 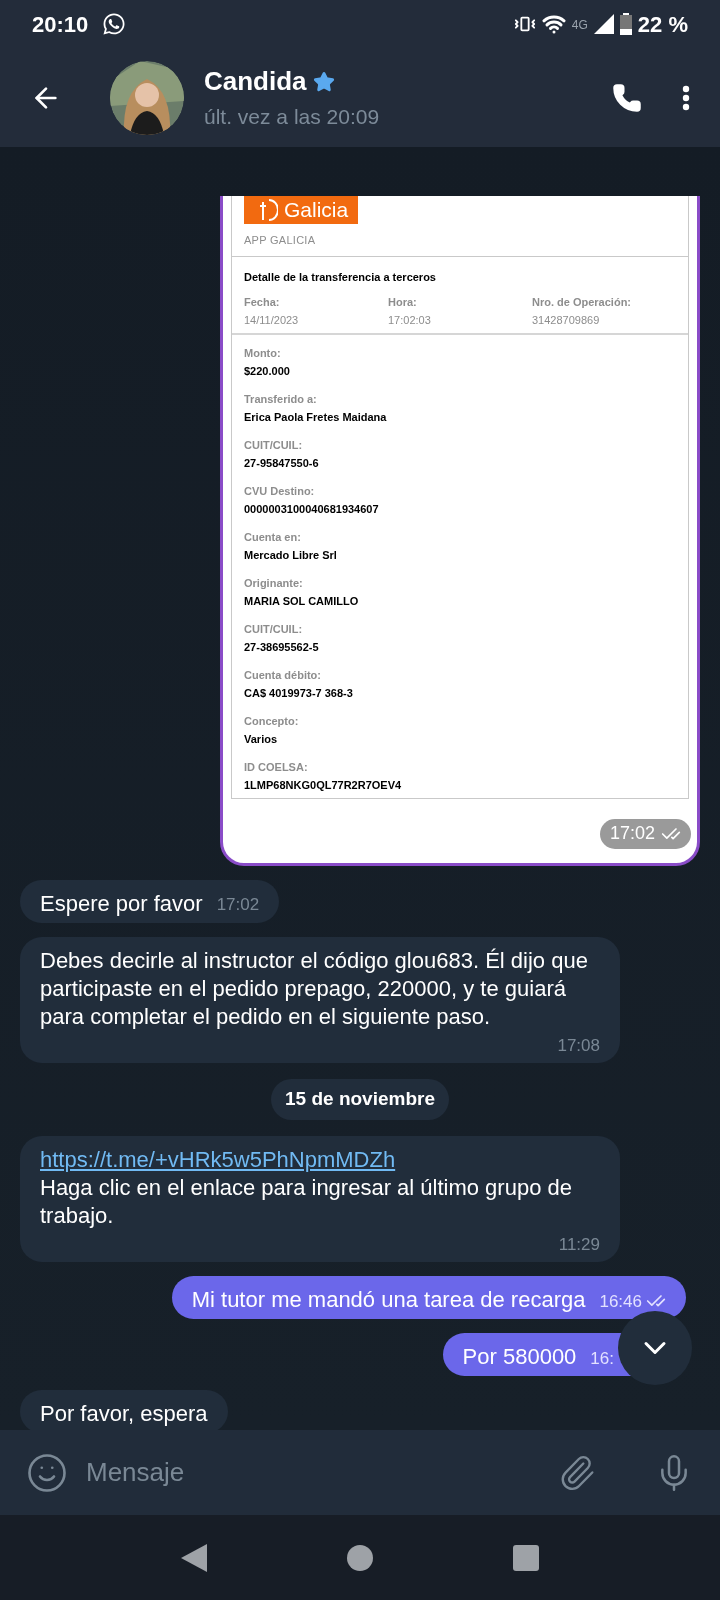 I want to click on receipt-title: Detalle de la transferencia a terceros, so click(x=340, y=277).